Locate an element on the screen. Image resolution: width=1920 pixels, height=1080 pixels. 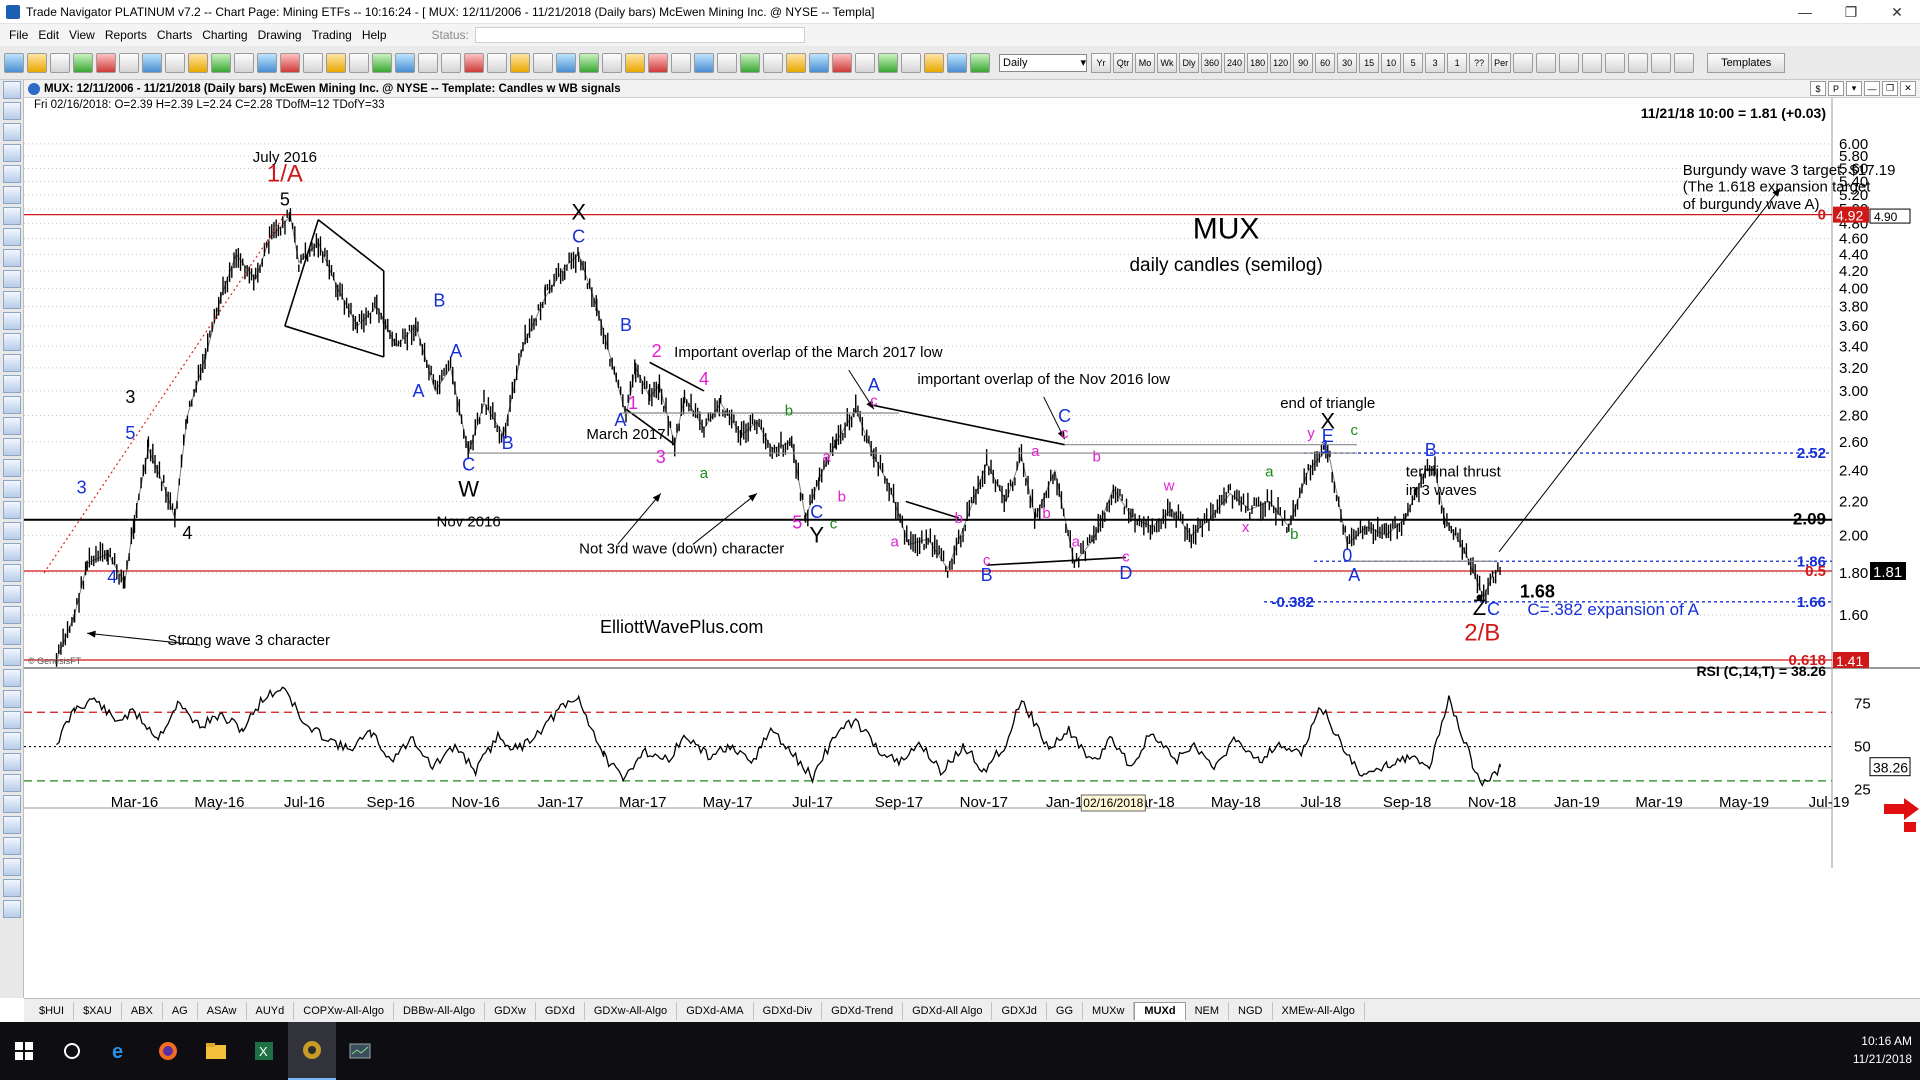
menu-trading: Trading is located at coordinates (332, 35).